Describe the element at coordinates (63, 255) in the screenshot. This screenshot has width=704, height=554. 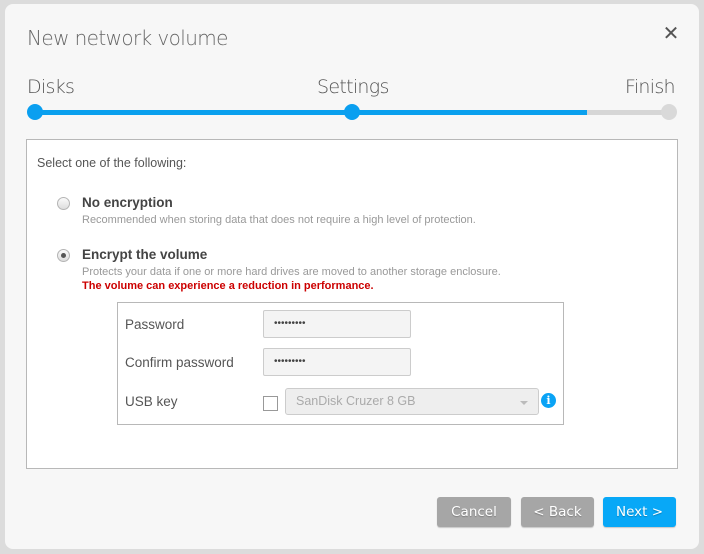
I see `encrypt-volume-radio` at that location.